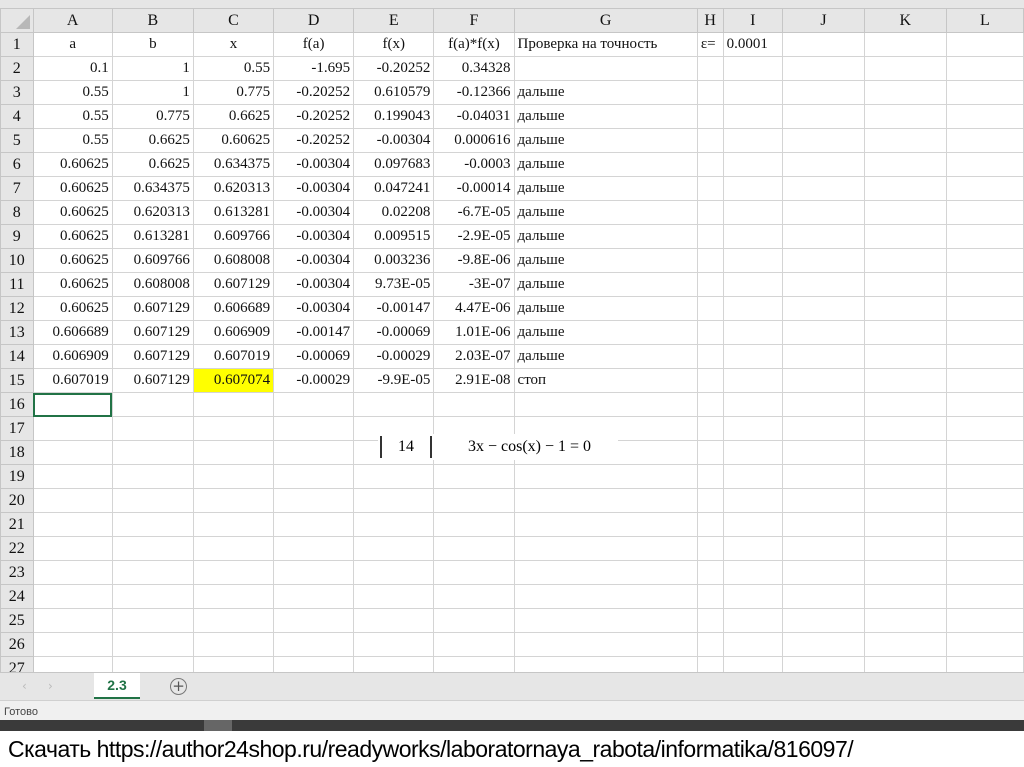 The image size is (1024, 767). Describe the element at coordinates (984, 644) in the screenshot. I see `cell-L26` at that location.